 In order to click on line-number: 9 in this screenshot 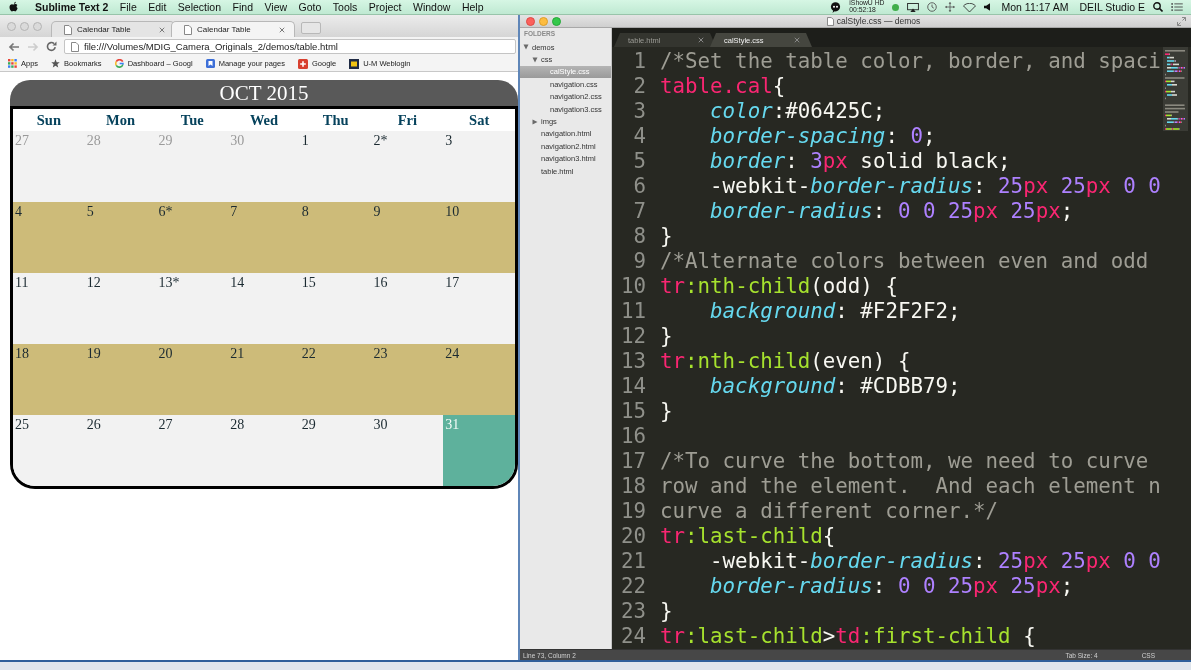, I will do `click(639, 261)`.